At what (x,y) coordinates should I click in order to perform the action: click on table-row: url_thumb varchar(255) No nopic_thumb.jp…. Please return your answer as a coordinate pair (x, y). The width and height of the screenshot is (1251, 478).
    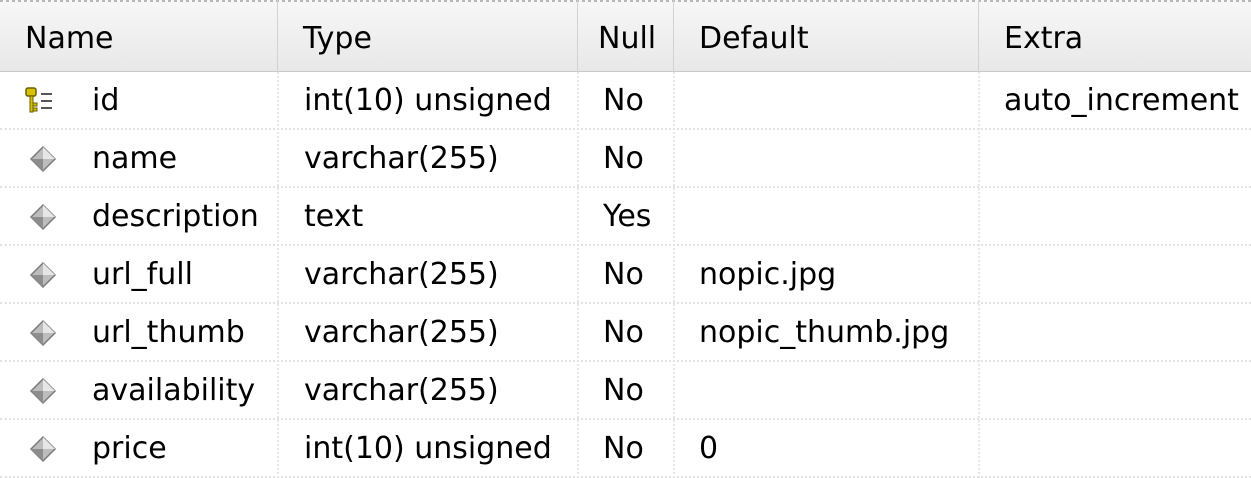
    Looking at the image, I should click on (625, 333).